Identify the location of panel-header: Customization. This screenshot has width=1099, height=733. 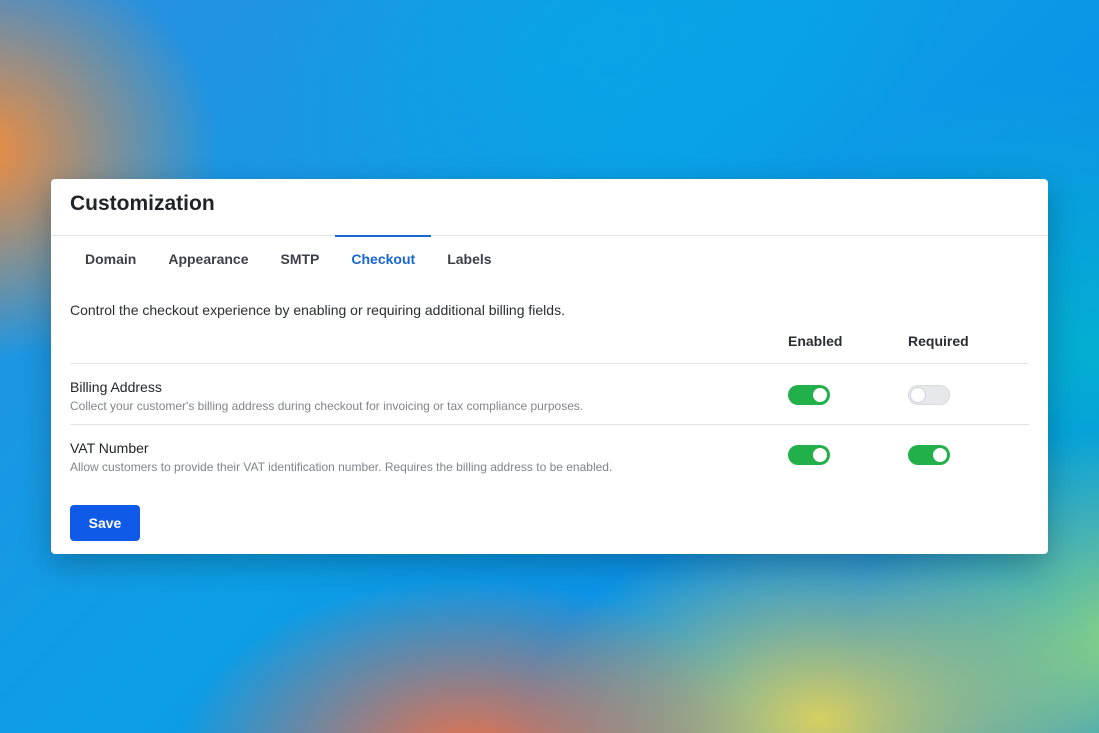
(549, 207).